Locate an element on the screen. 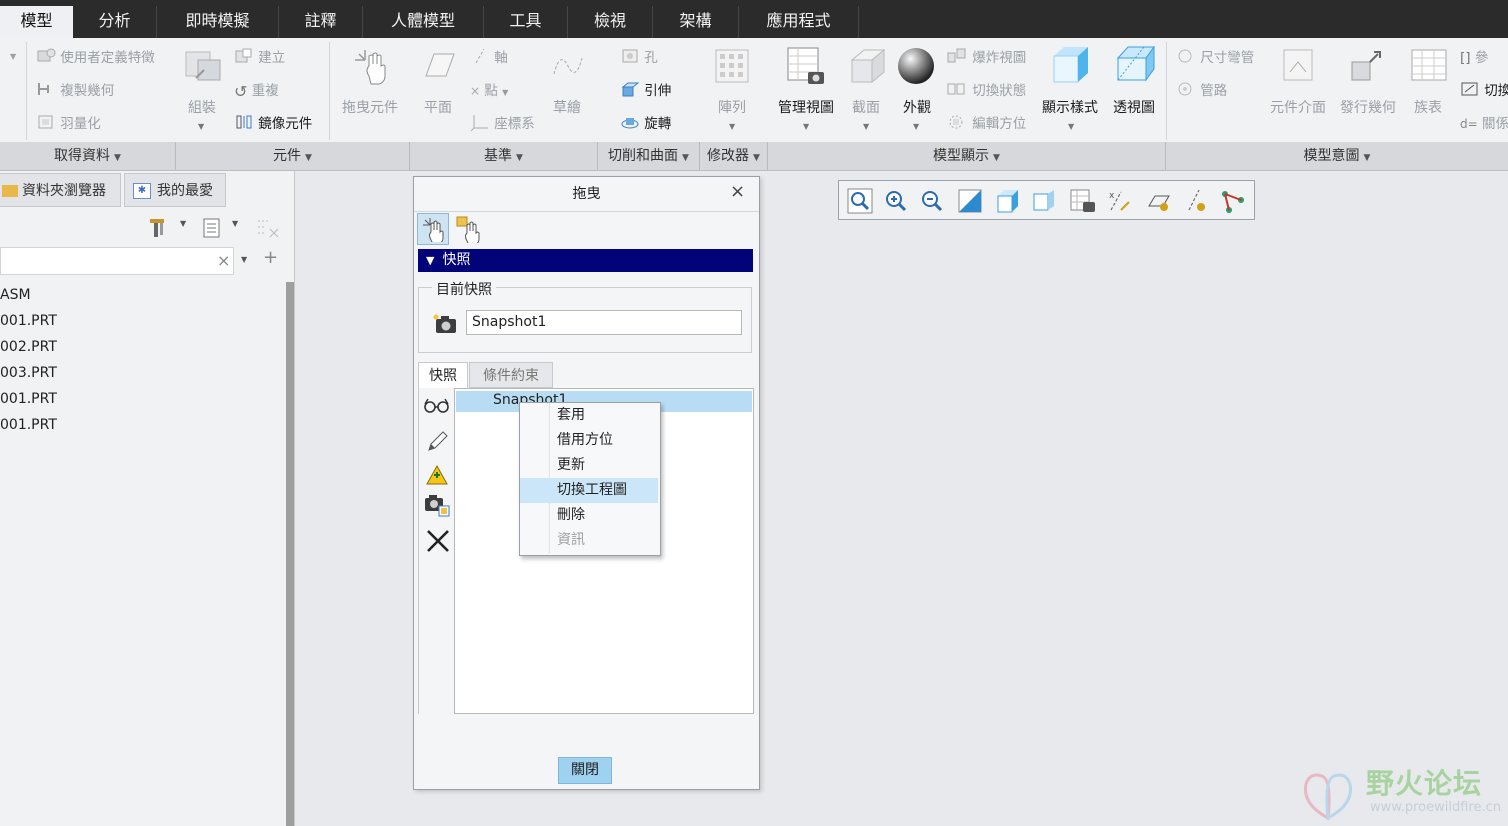 This screenshot has height=826, width=1508. axis-icon is located at coordinates (480, 58).